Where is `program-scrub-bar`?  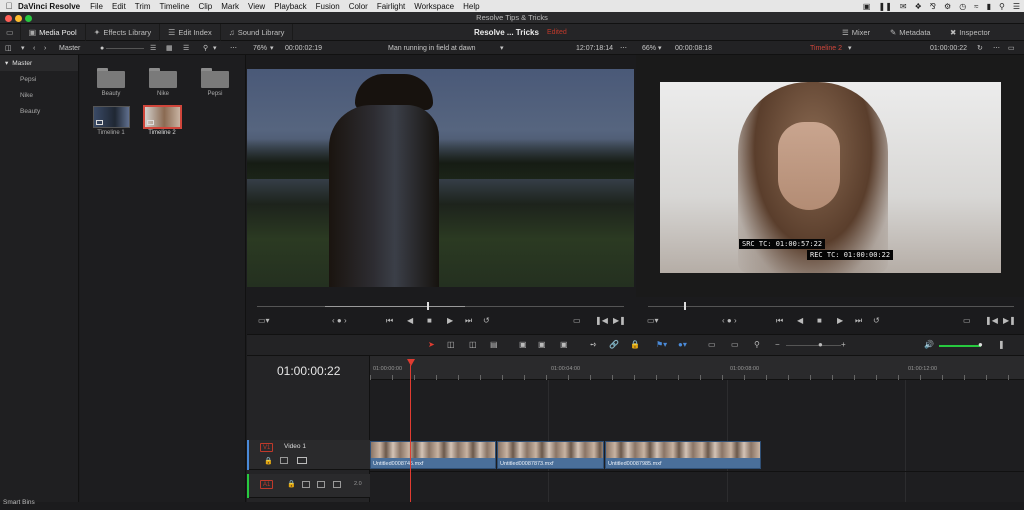
program-scrub-bar is located at coordinates (831, 306).